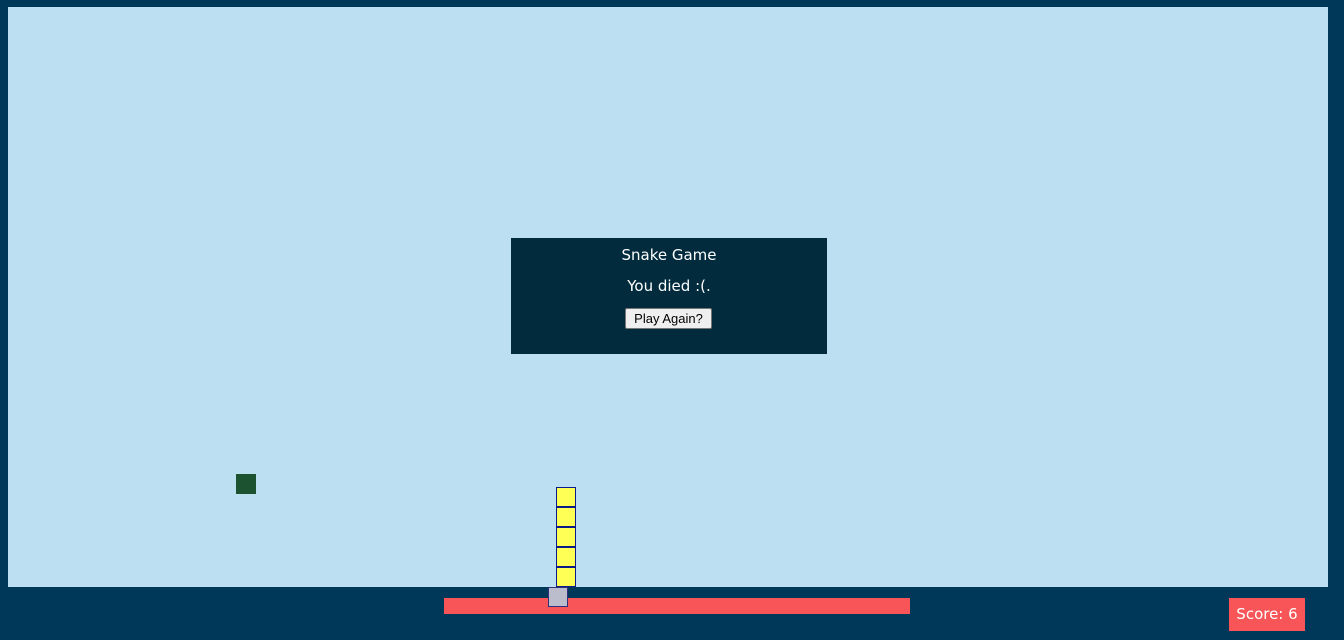  I want to click on dialog-title: Snake Game, so click(669, 255).